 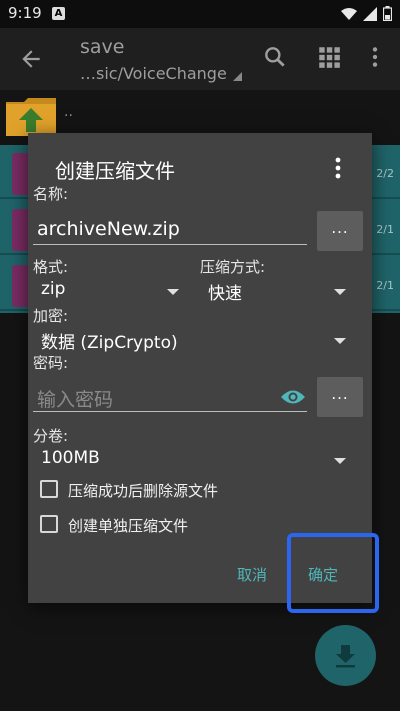 What do you see at coordinates (293, 397) in the screenshot?
I see `visibility-icon` at bounding box center [293, 397].